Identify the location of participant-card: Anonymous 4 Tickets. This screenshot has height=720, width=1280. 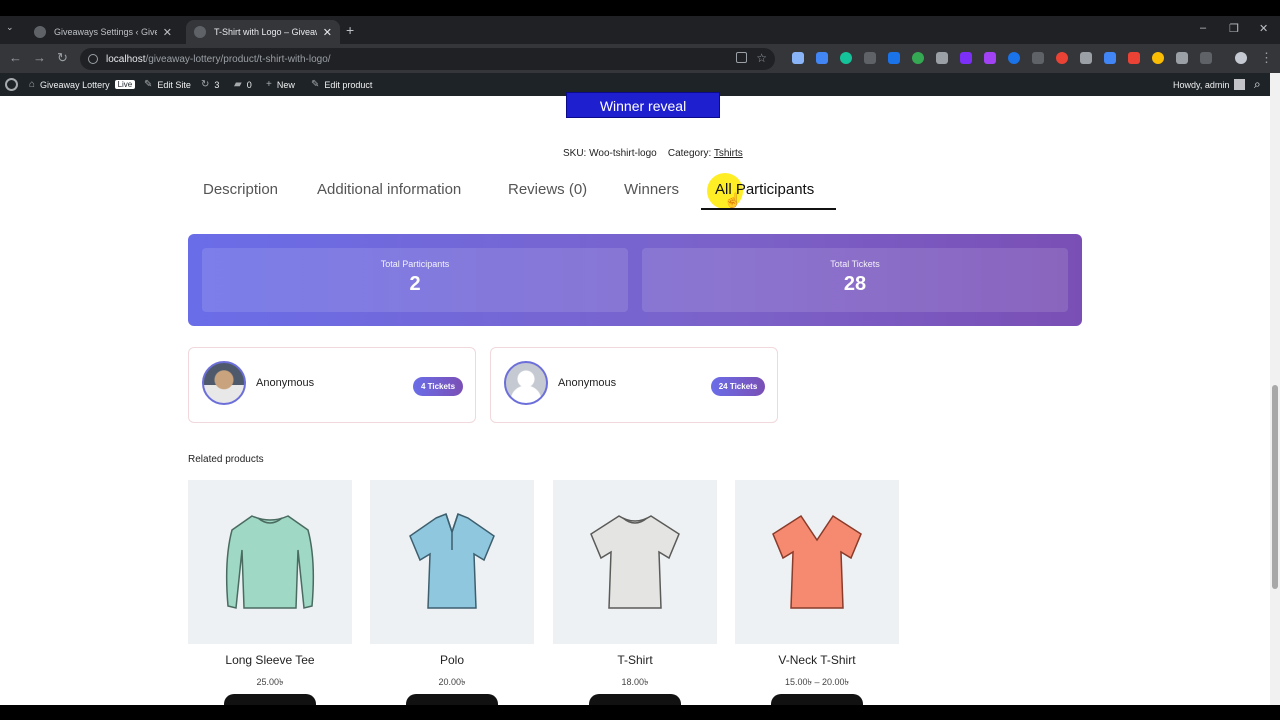
(332, 385).